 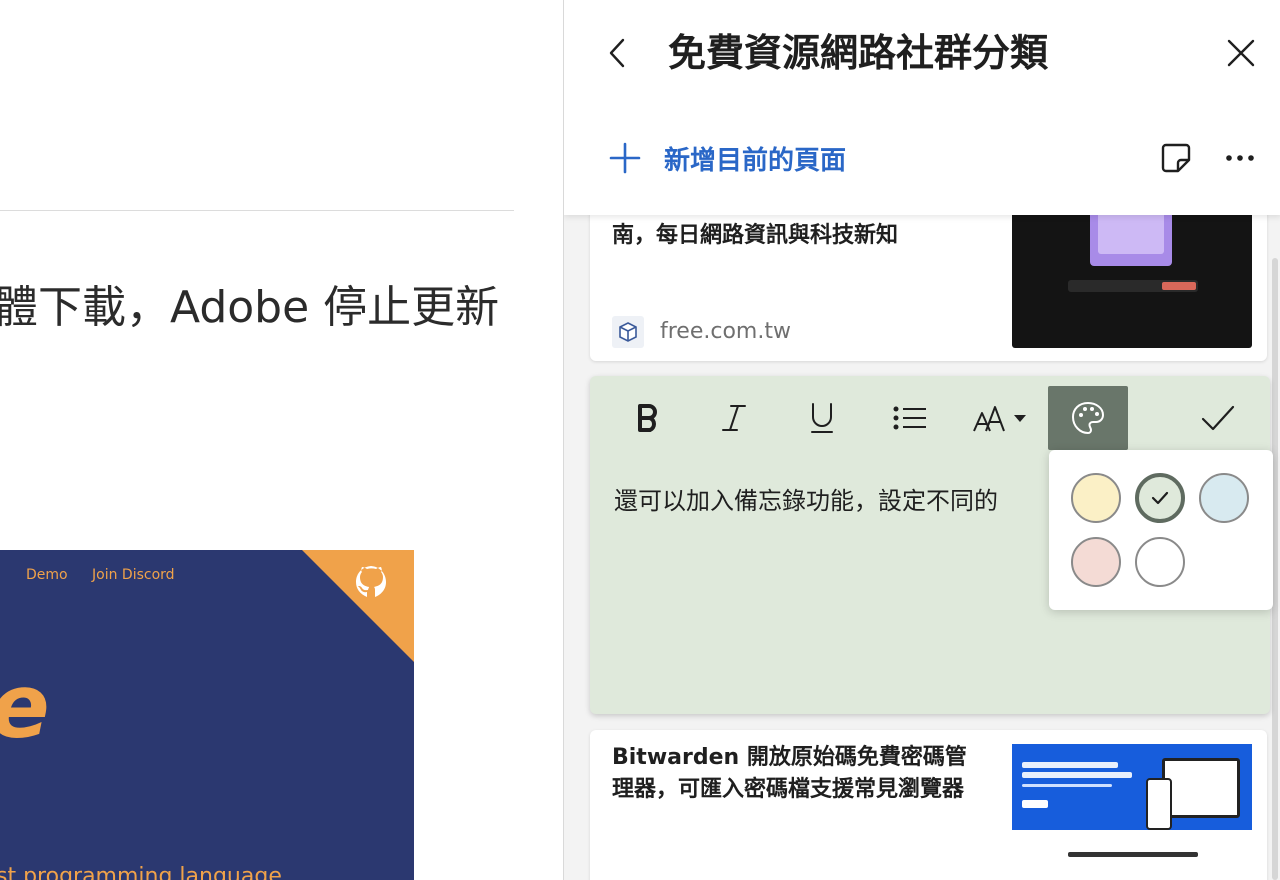 What do you see at coordinates (257, 210) in the screenshot?
I see `divider` at bounding box center [257, 210].